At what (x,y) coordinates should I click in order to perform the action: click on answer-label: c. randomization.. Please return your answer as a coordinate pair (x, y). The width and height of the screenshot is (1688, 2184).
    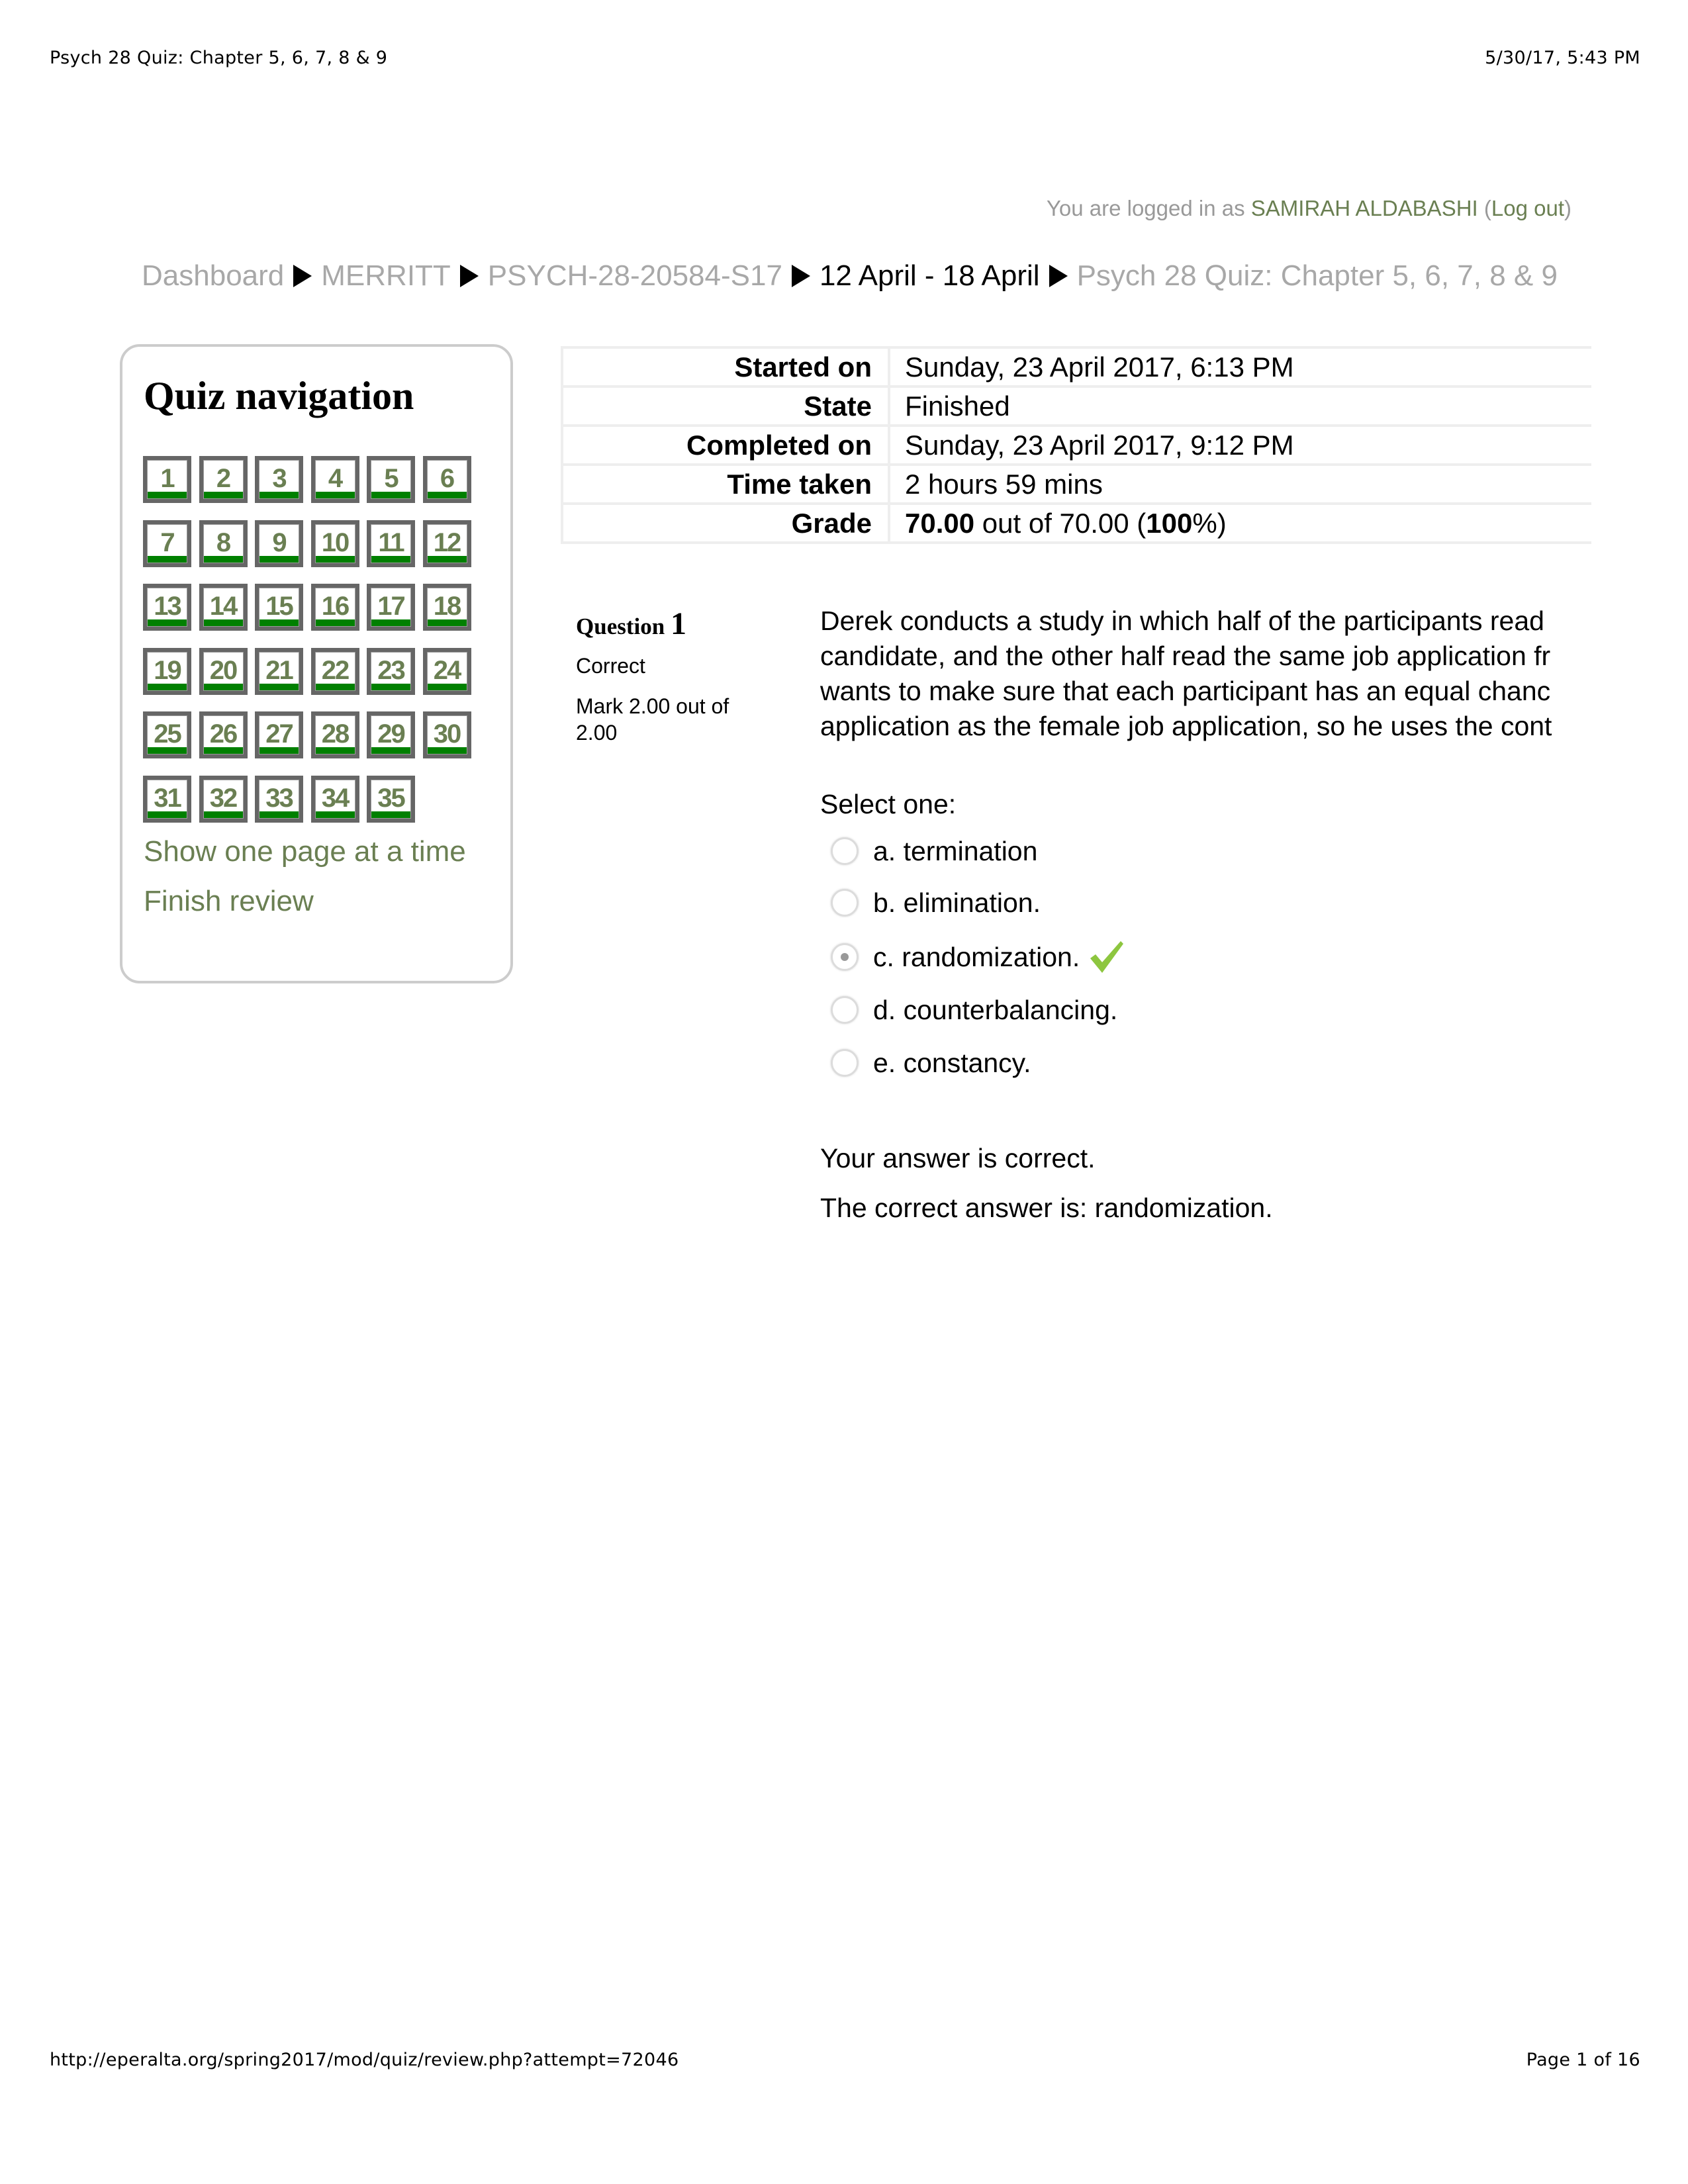
    Looking at the image, I should click on (976, 957).